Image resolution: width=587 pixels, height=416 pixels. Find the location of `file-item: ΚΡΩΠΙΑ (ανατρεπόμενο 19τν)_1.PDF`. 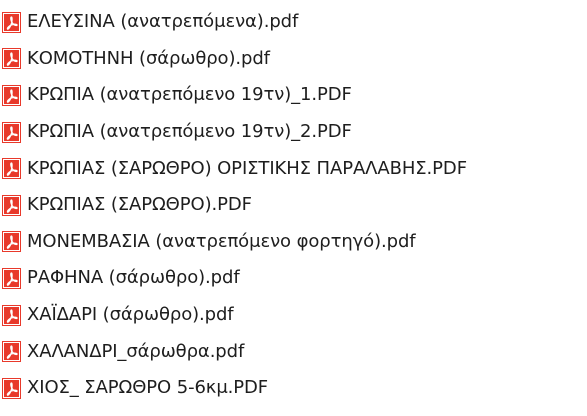

file-item: ΚΡΩΠΙΑ (ανατρεπόμενο 19τν)_1.PDF is located at coordinates (293, 95).